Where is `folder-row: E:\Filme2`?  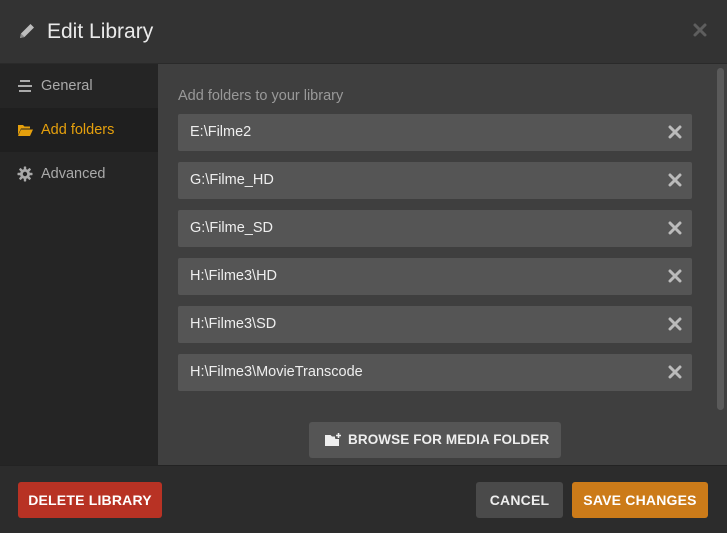 folder-row: E:\Filme2 is located at coordinates (435, 132).